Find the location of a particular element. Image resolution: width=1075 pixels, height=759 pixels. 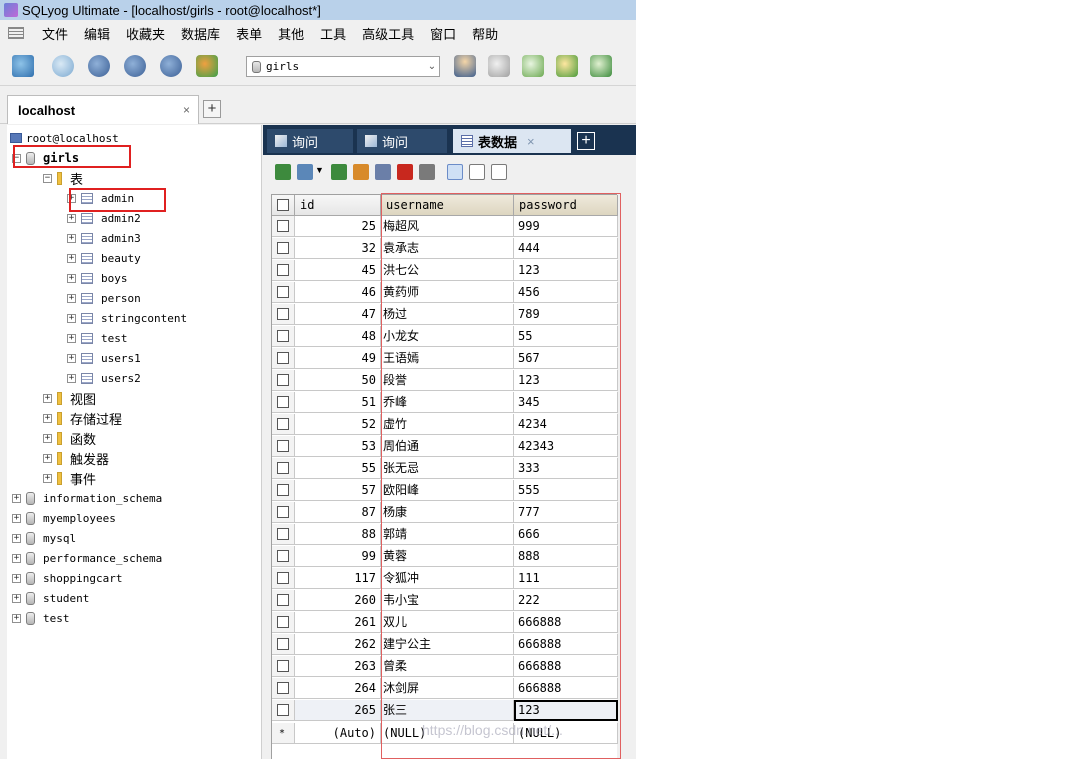

chevron-down-icon: ⌄ is located at coordinates (432, 66).